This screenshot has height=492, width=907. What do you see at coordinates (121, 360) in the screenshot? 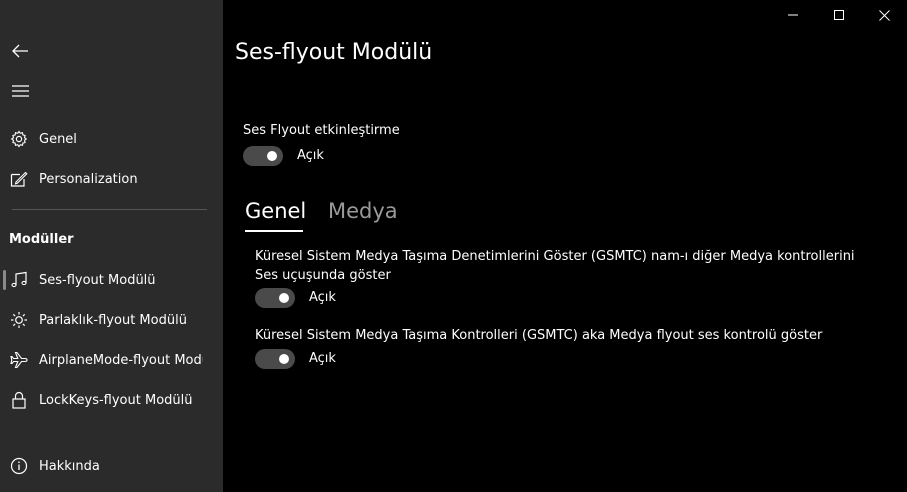
I see `sidebar-item-label: AirplaneMode-flyout Modülü` at bounding box center [121, 360].